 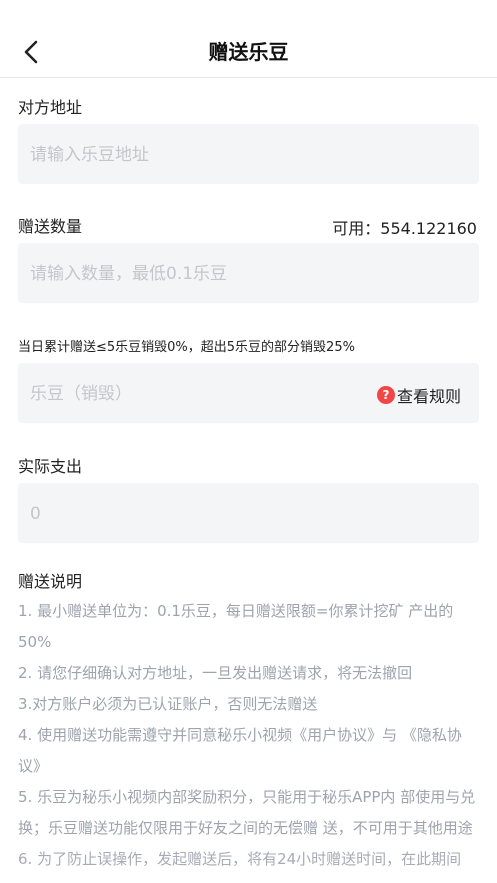 I want to click on burn-field: ? 查看规则, so click(x=248, y=394).